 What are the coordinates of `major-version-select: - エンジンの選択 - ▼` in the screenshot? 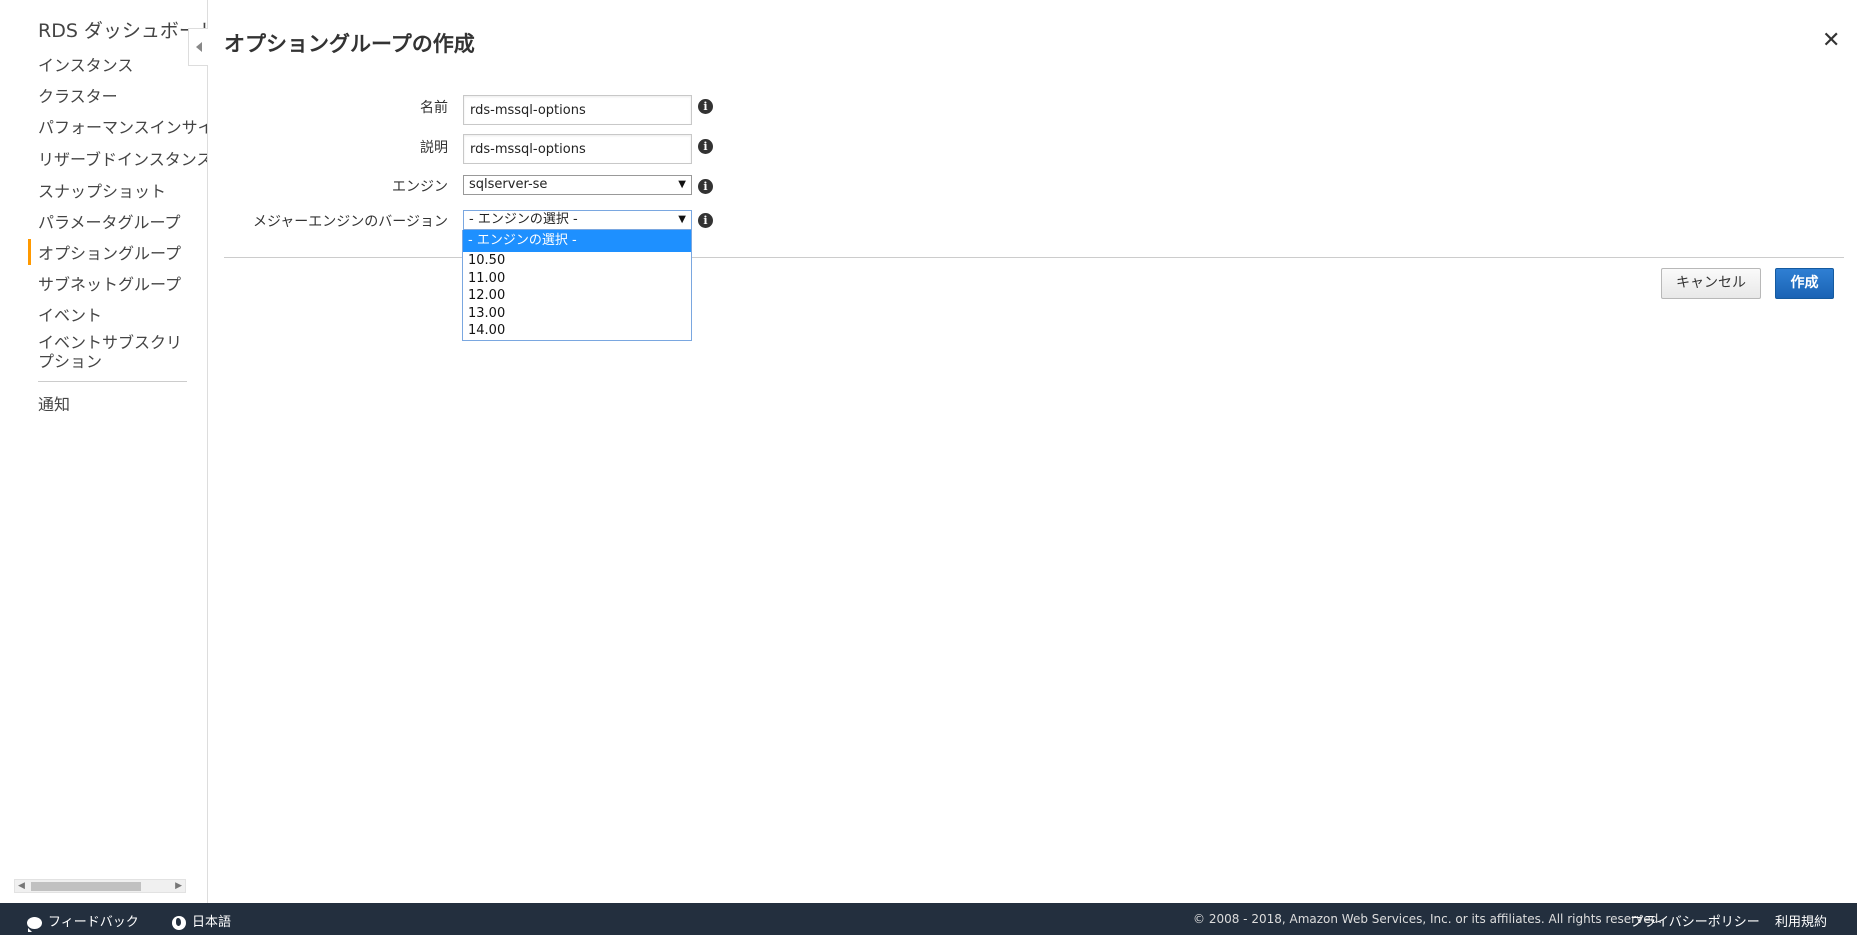 It's located at (577, 220).